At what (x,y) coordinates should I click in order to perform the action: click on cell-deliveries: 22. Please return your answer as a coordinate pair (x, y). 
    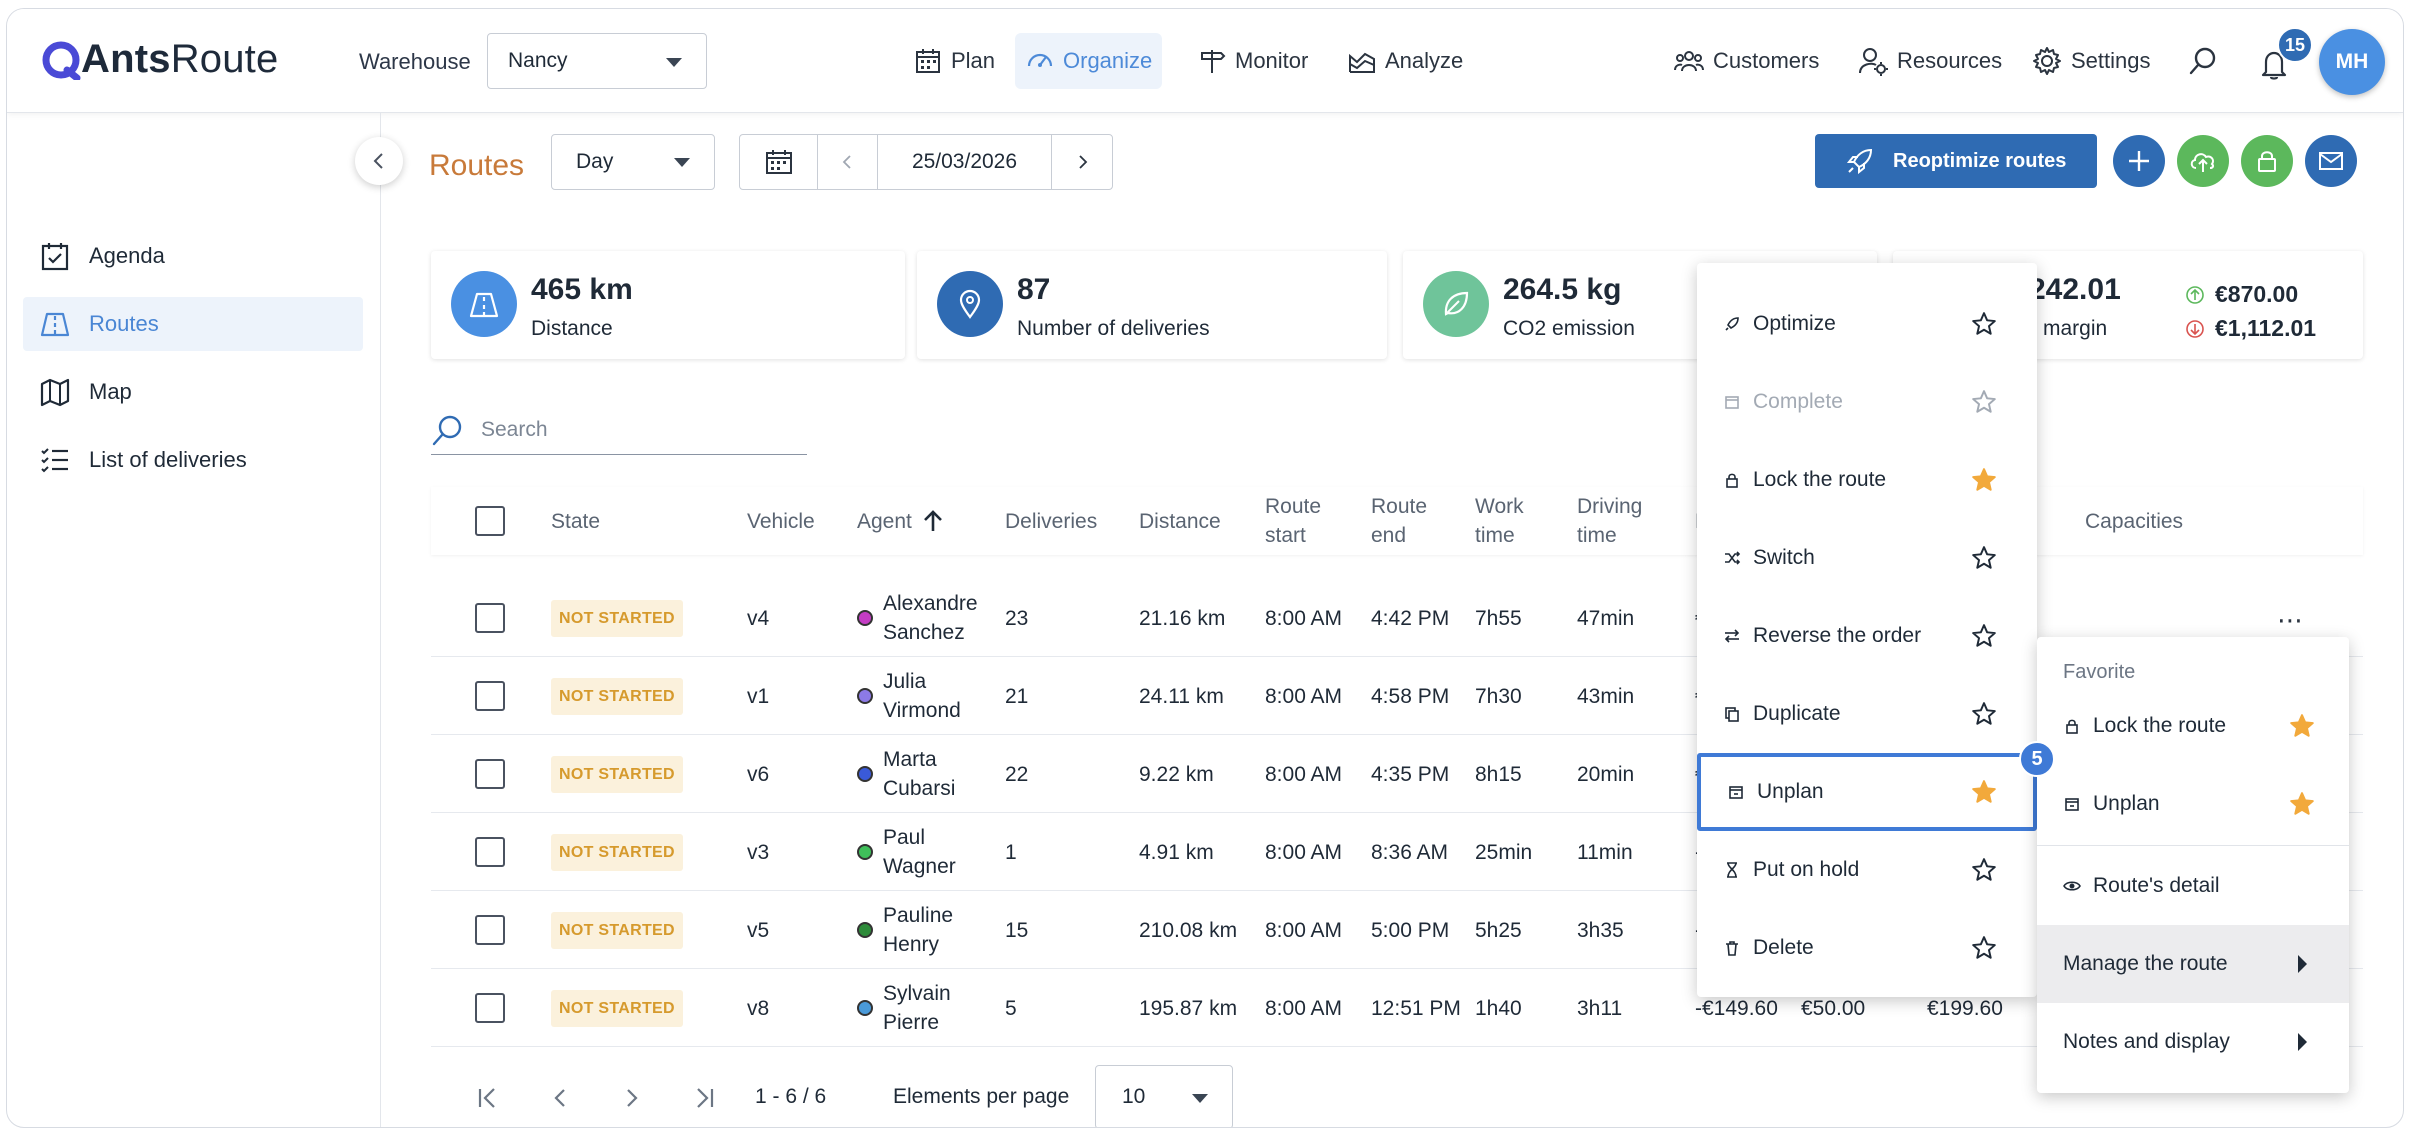
    Looking at the image, I should click on (1017, 774).